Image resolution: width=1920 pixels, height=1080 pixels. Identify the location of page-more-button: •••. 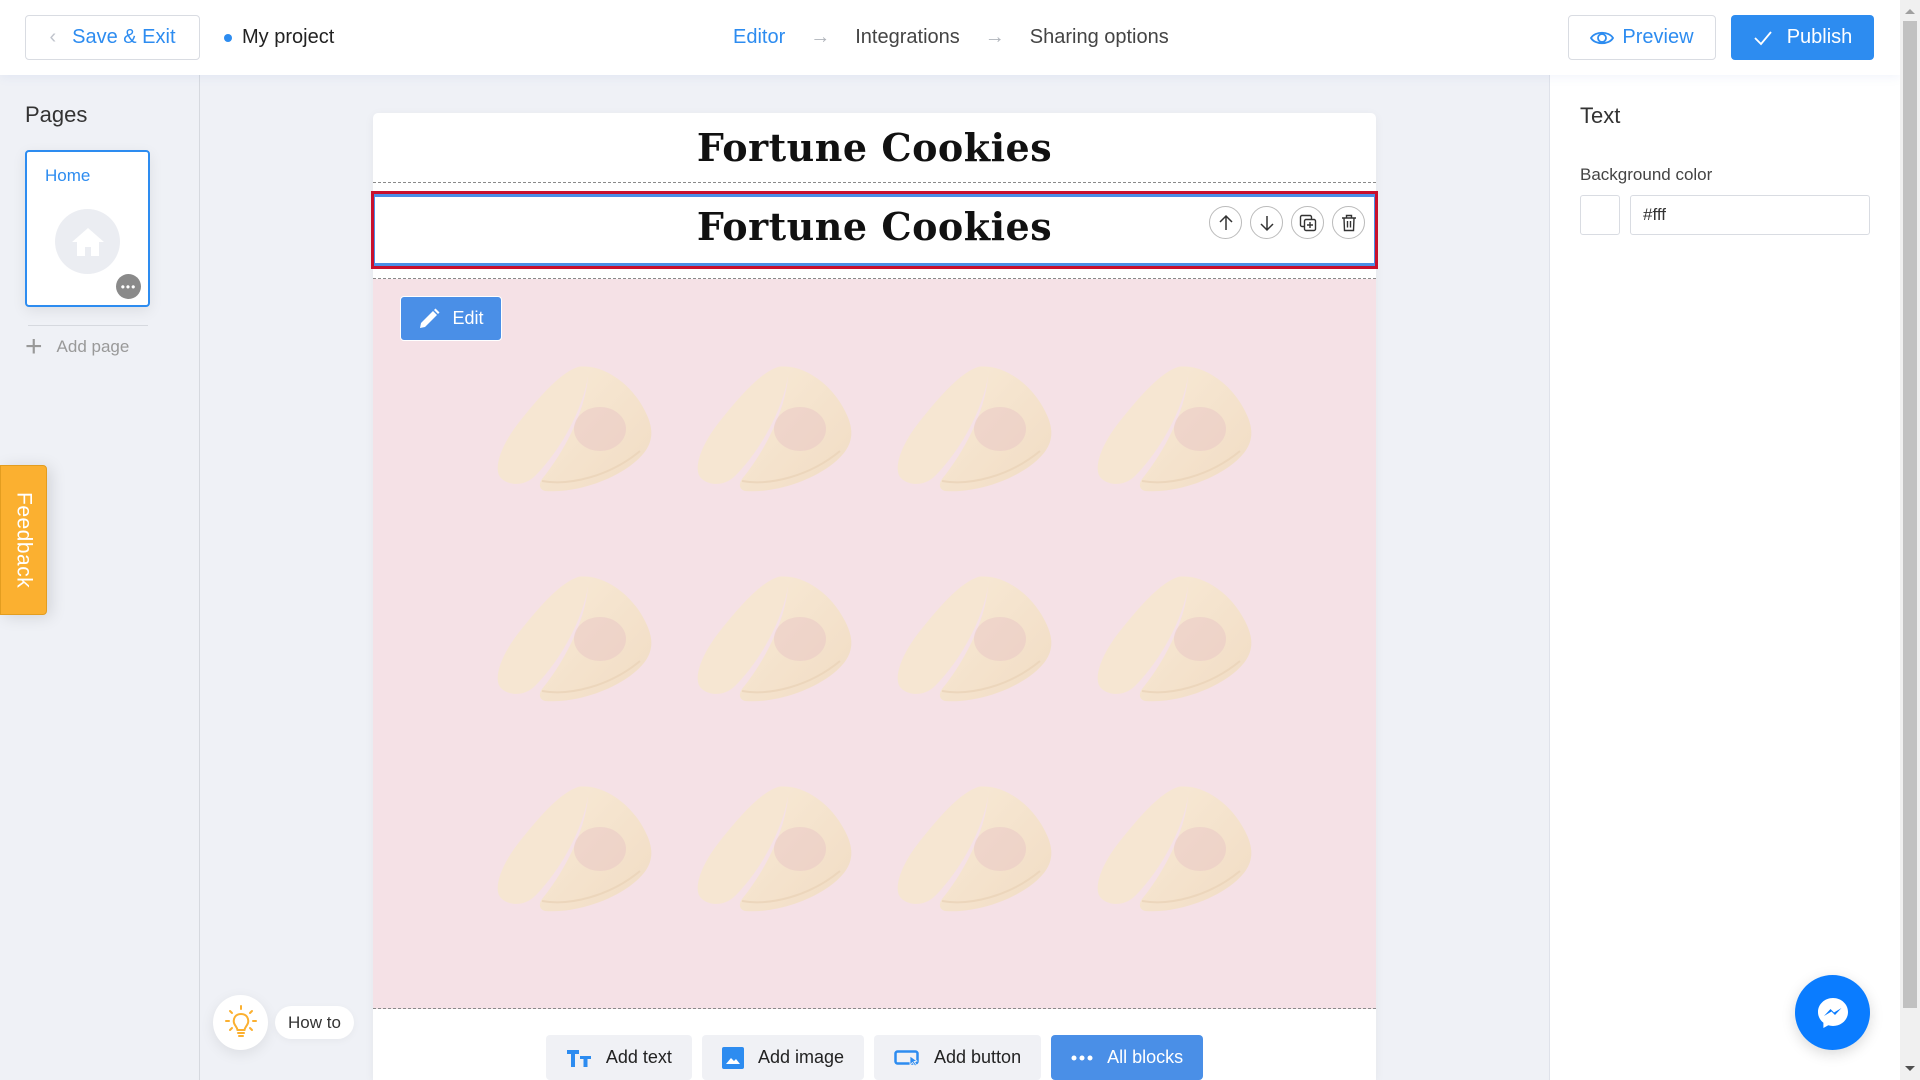
(128, 286).